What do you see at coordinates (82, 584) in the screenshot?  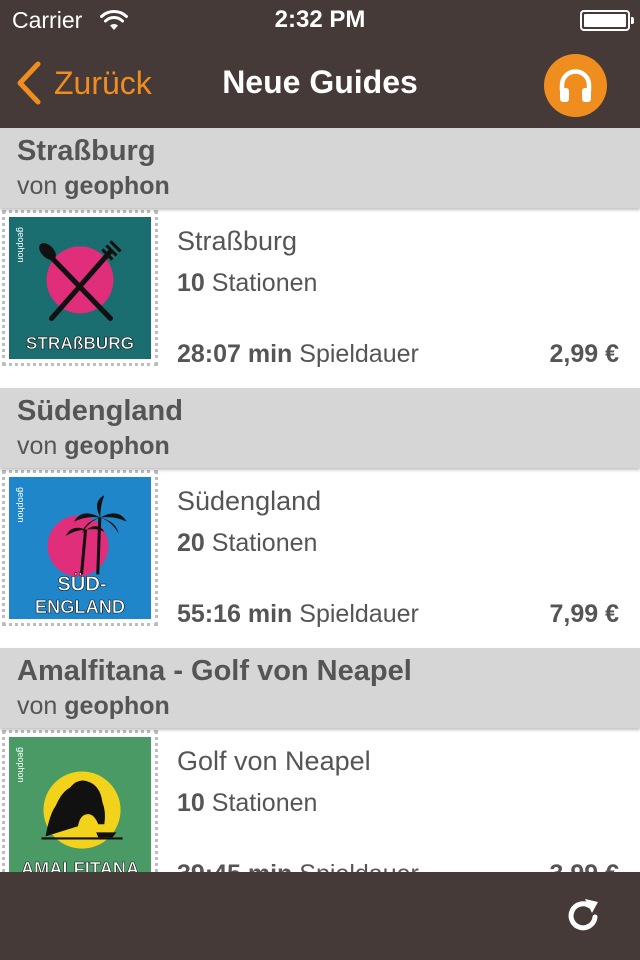 I see `cover-label-line-1: SÜD-` at bounding box center [82, 584].